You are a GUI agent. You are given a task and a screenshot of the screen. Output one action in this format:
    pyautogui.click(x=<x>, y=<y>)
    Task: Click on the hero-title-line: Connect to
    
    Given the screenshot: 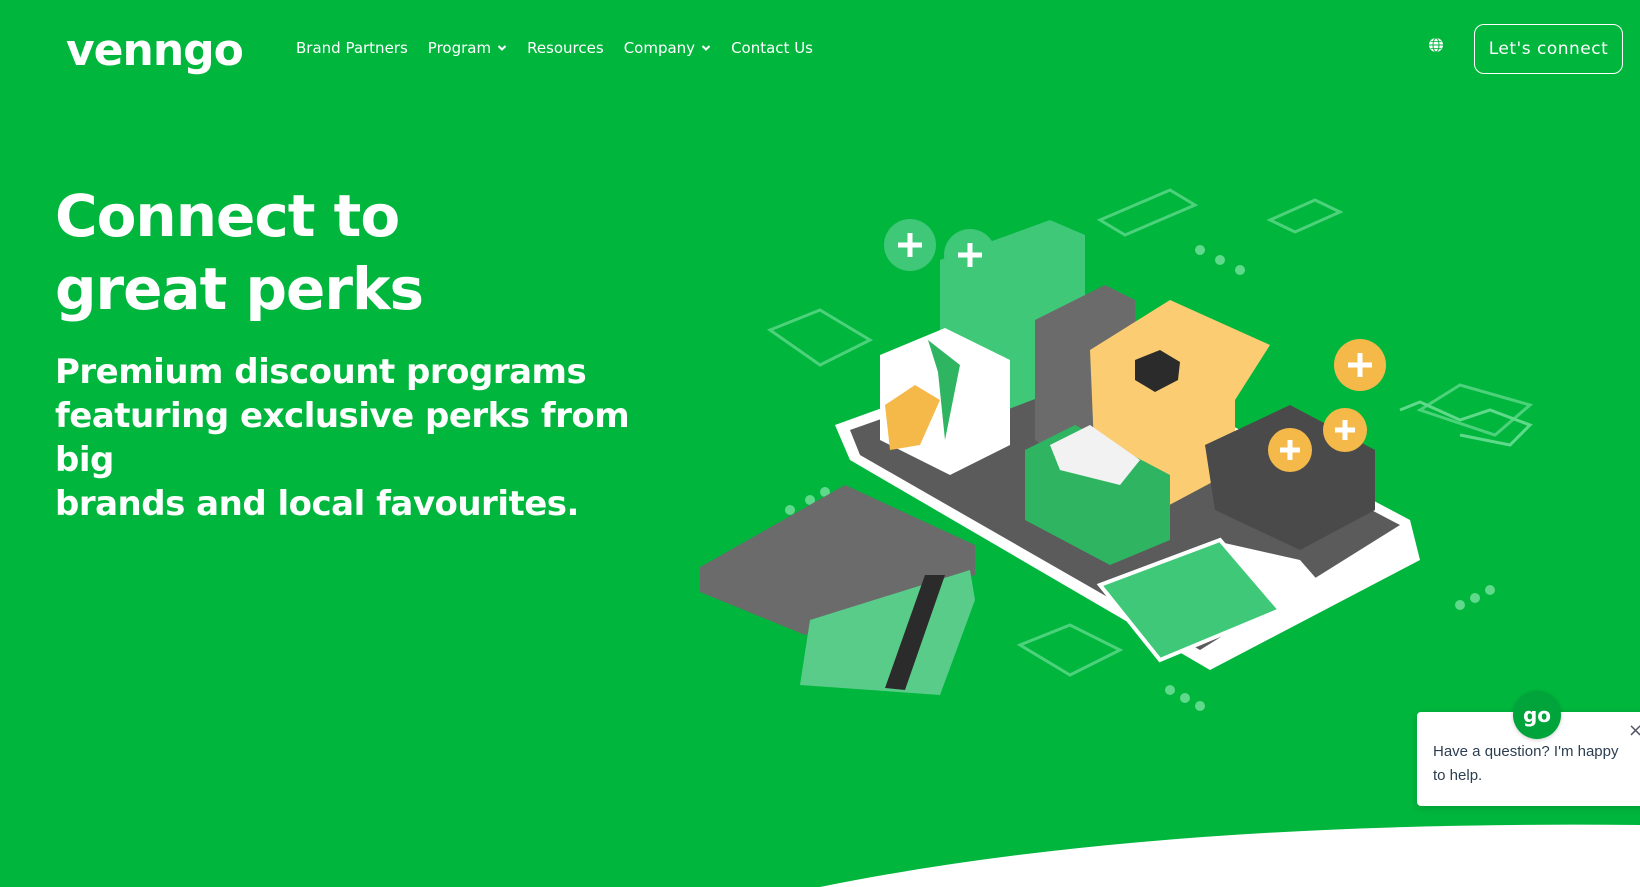 What is the action you would take?
    pyautogui.click(x=227, y=216)
    